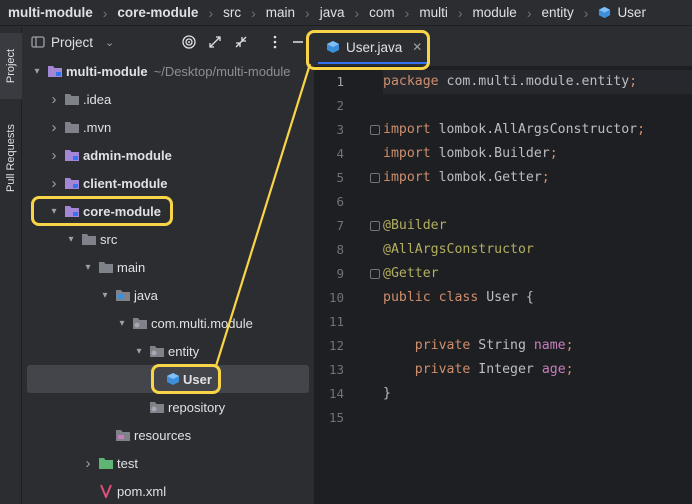 The height and width of the screenshot is (504, 692). What do you see at coordinates (415, 225) in the screenshot?
I see `code-token: @Builder` at bounding box center [415, 225].